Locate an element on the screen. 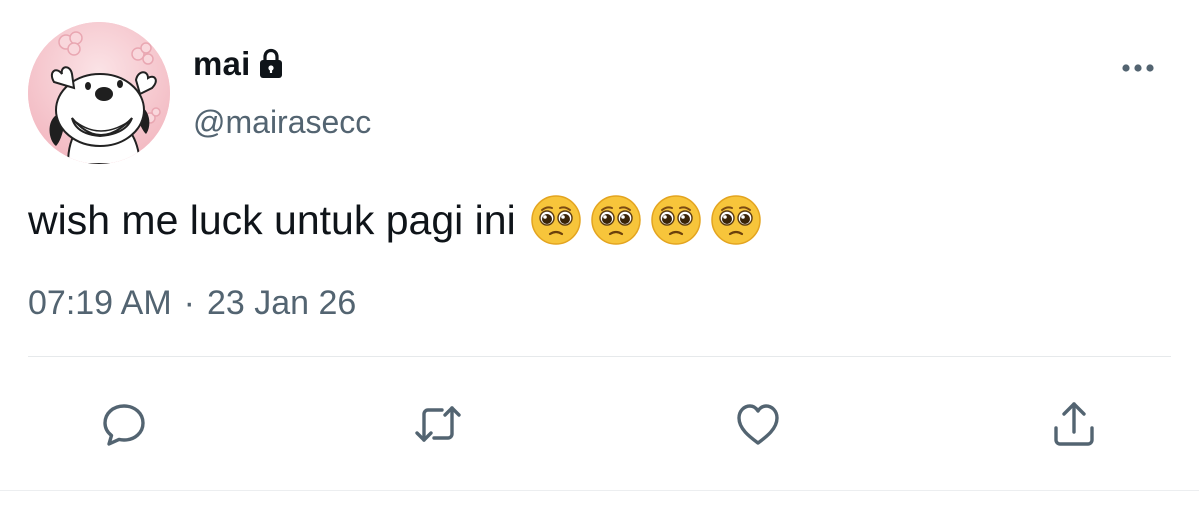  avatar is located at coordinates (99, 93).